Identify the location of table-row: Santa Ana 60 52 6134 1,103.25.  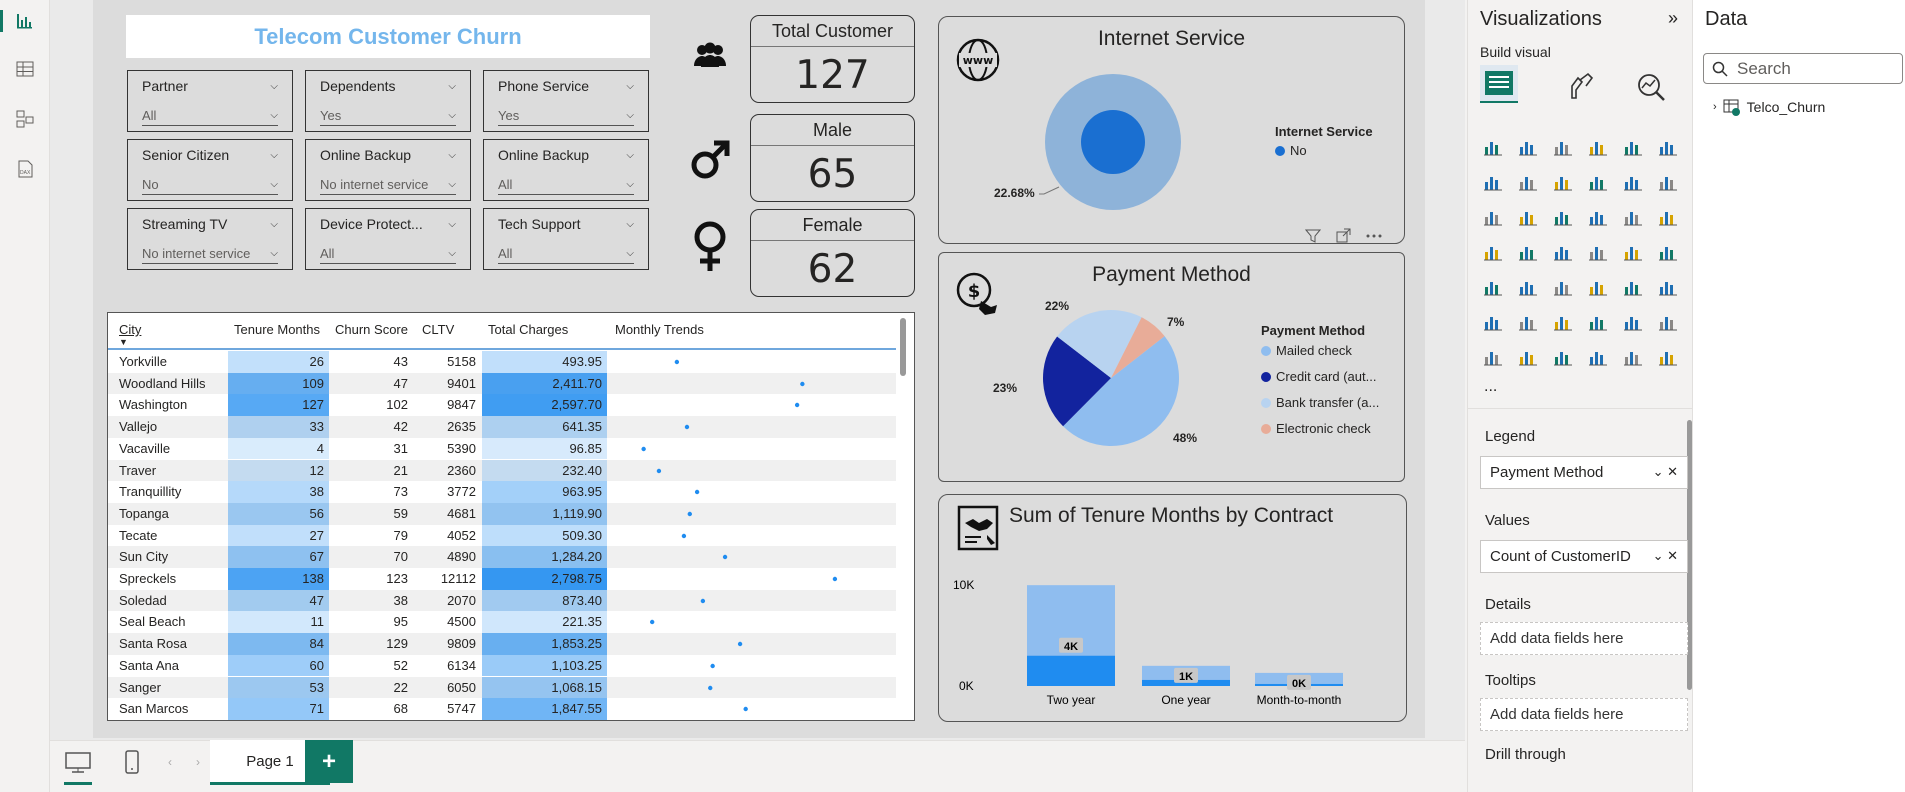
(502, 665).